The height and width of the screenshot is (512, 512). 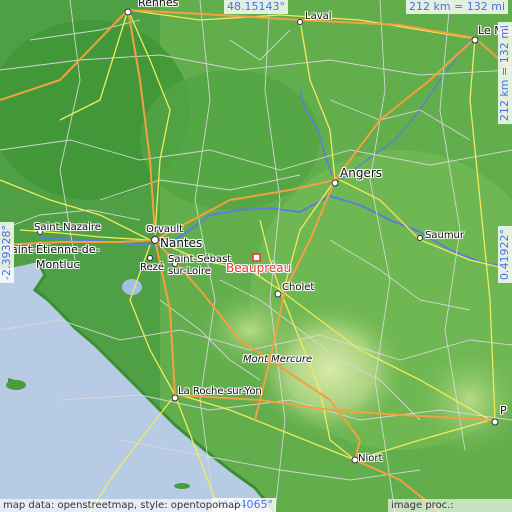 What do you see at coordinates (256, 7) in the screenshot?
I see `coord-north: 48.15143°` at bounding box center [256, 7].